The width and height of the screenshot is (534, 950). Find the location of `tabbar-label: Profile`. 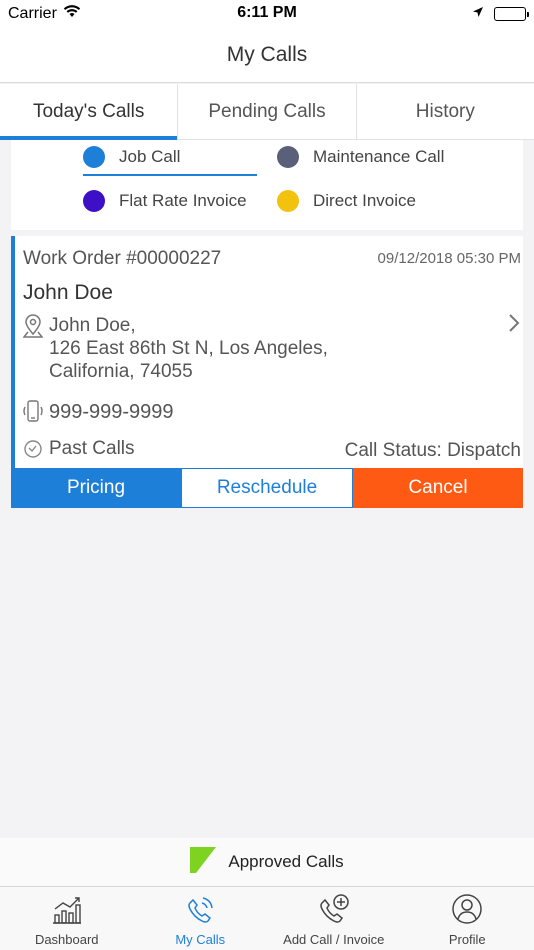

tabbar-label: Profile is located at coordinates (467, 939).